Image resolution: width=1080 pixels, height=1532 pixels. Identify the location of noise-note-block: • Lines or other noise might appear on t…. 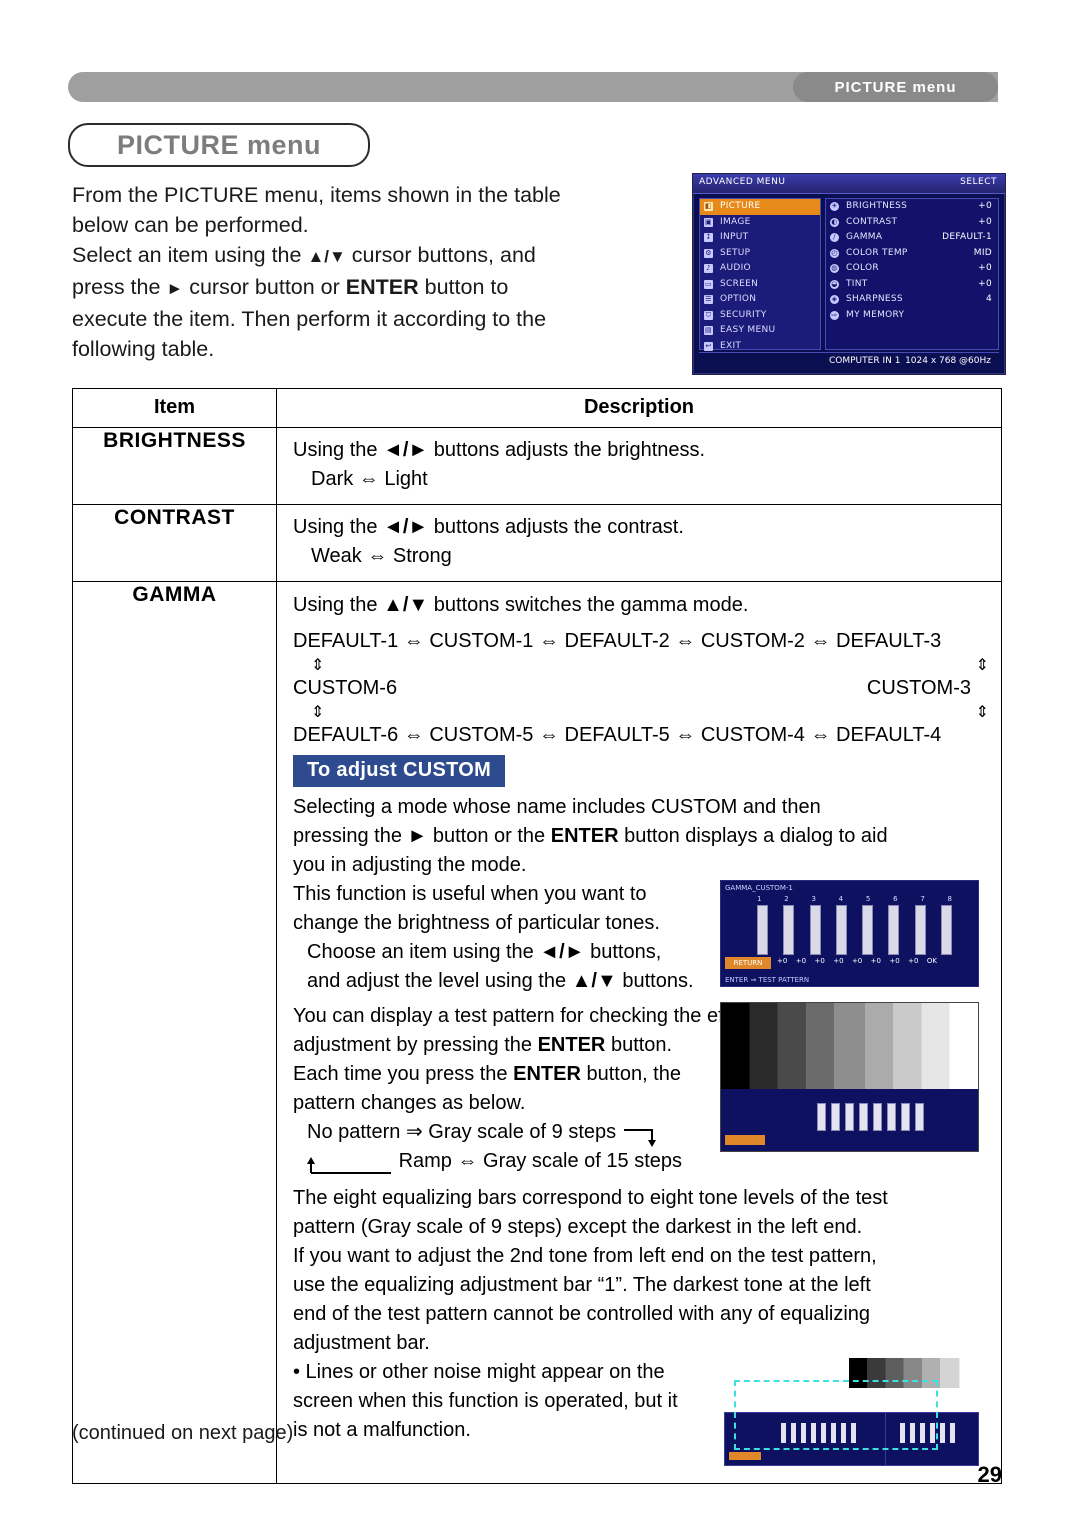
(641, 1415).